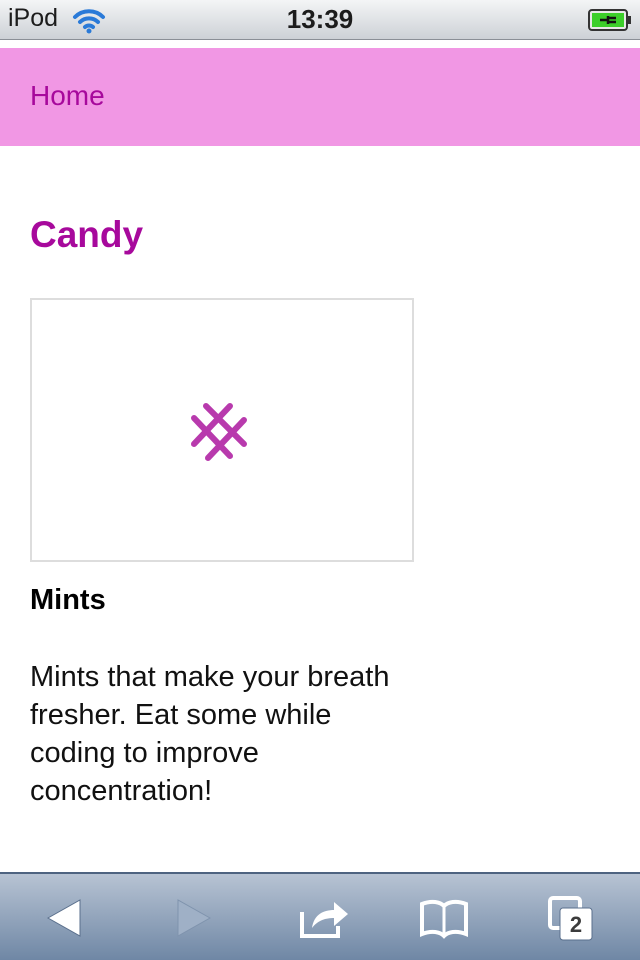 The image size is (640, 960). I want to click on status-time: 13:39, so click(320, 19).